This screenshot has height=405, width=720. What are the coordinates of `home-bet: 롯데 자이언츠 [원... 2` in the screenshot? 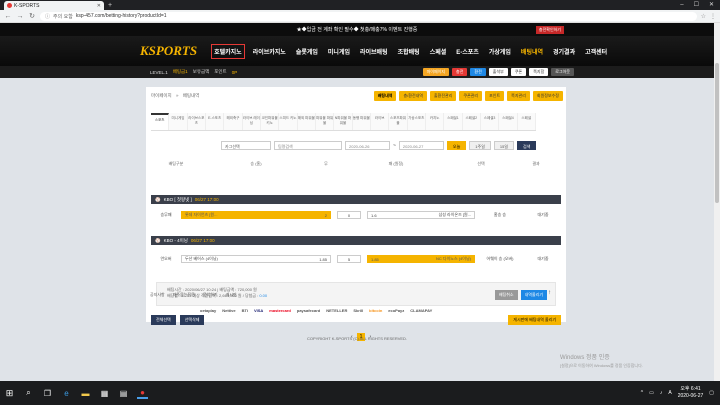 It's located at (256, 215).